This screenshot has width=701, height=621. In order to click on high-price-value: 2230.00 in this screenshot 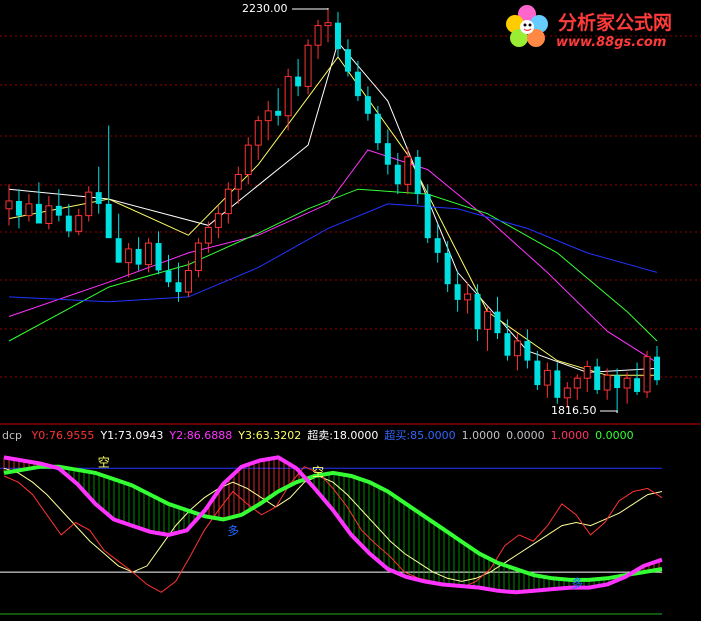, I will do `click(265, 8)`.